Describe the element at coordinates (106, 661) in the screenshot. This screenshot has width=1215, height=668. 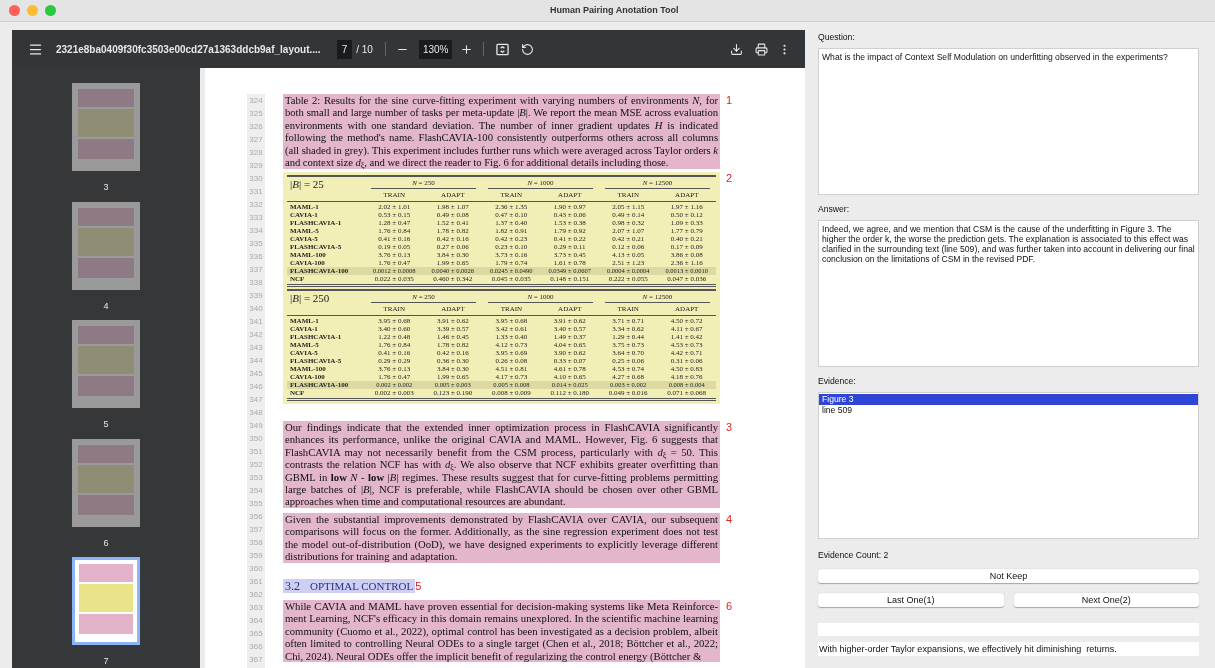
I see `page-number: 7` at that location.